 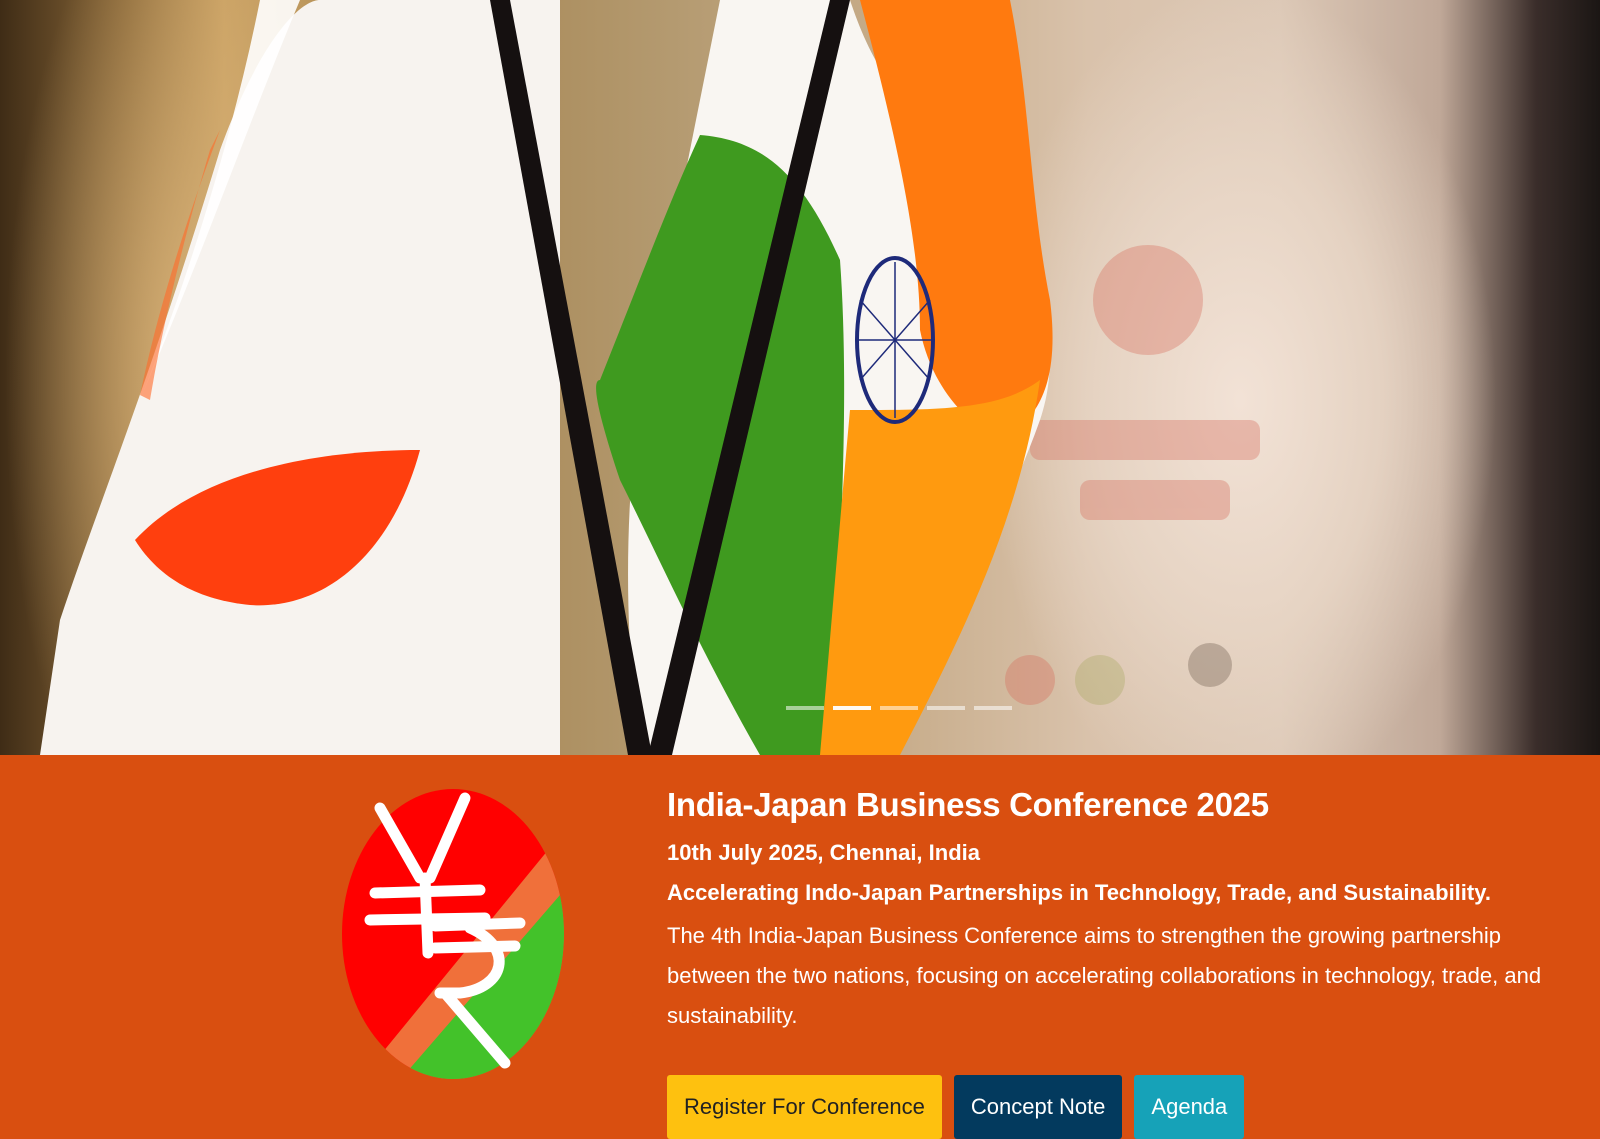 I want to click on carousel-indicators, so click(x=899, y=708).